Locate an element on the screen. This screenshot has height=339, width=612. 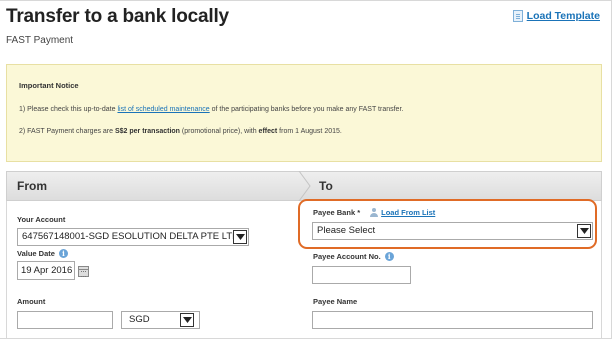
your-account-value: 647567148001-SGD ESOLUTION DELTA PTE LTD is located at coordinates (131, 236).